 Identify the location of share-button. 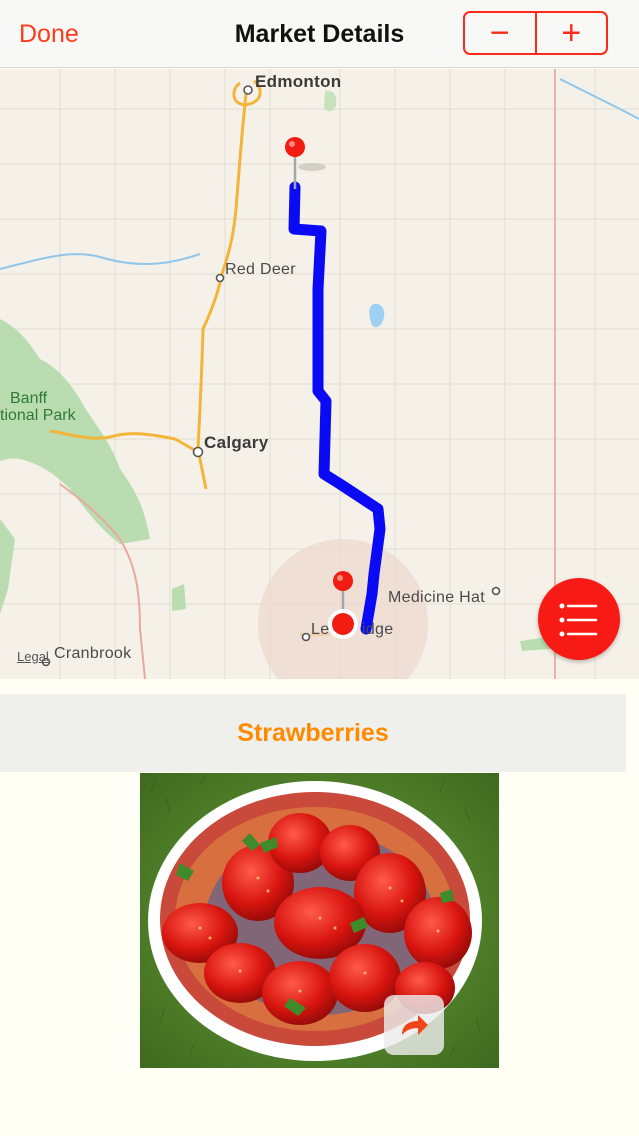
(414, 1025).